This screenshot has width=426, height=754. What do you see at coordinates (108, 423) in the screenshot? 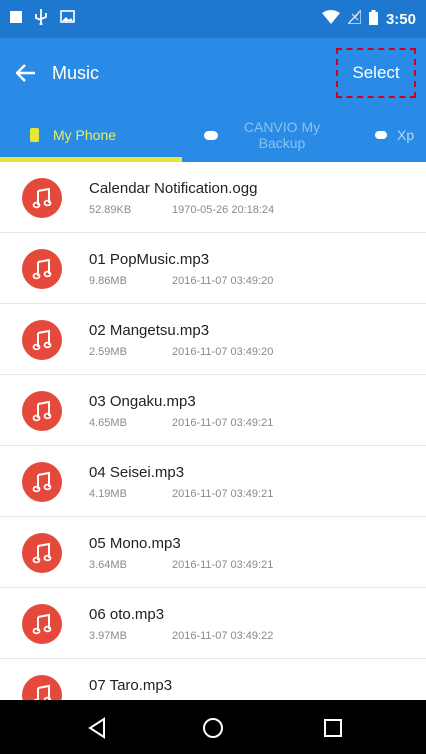
I see `file-size: 4.65MB` at bounding box center [108, 423].